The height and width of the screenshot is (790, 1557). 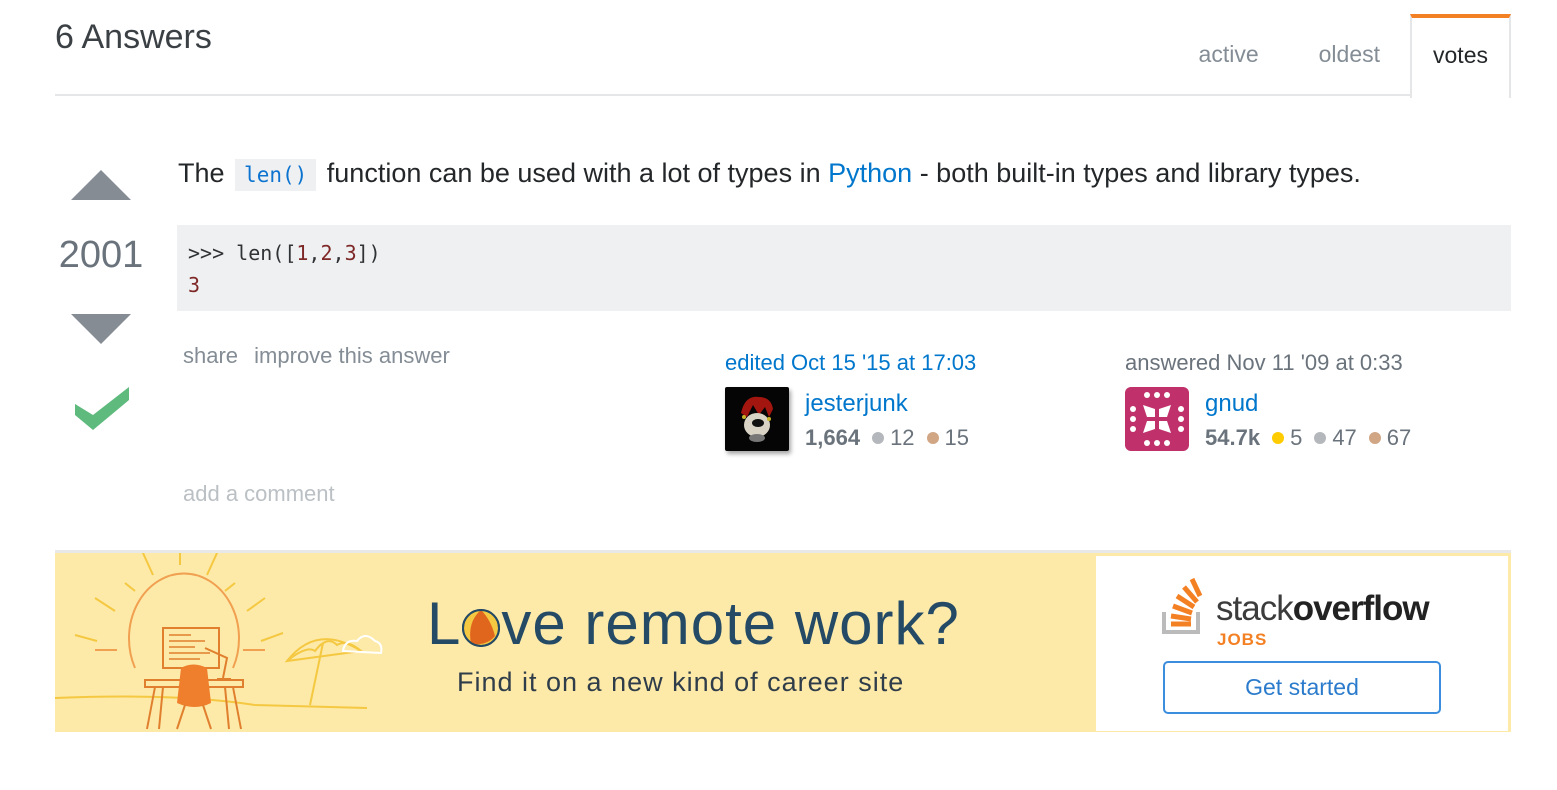 I want to click on accepted-checkmark-icon, so click(x=102, y=408).